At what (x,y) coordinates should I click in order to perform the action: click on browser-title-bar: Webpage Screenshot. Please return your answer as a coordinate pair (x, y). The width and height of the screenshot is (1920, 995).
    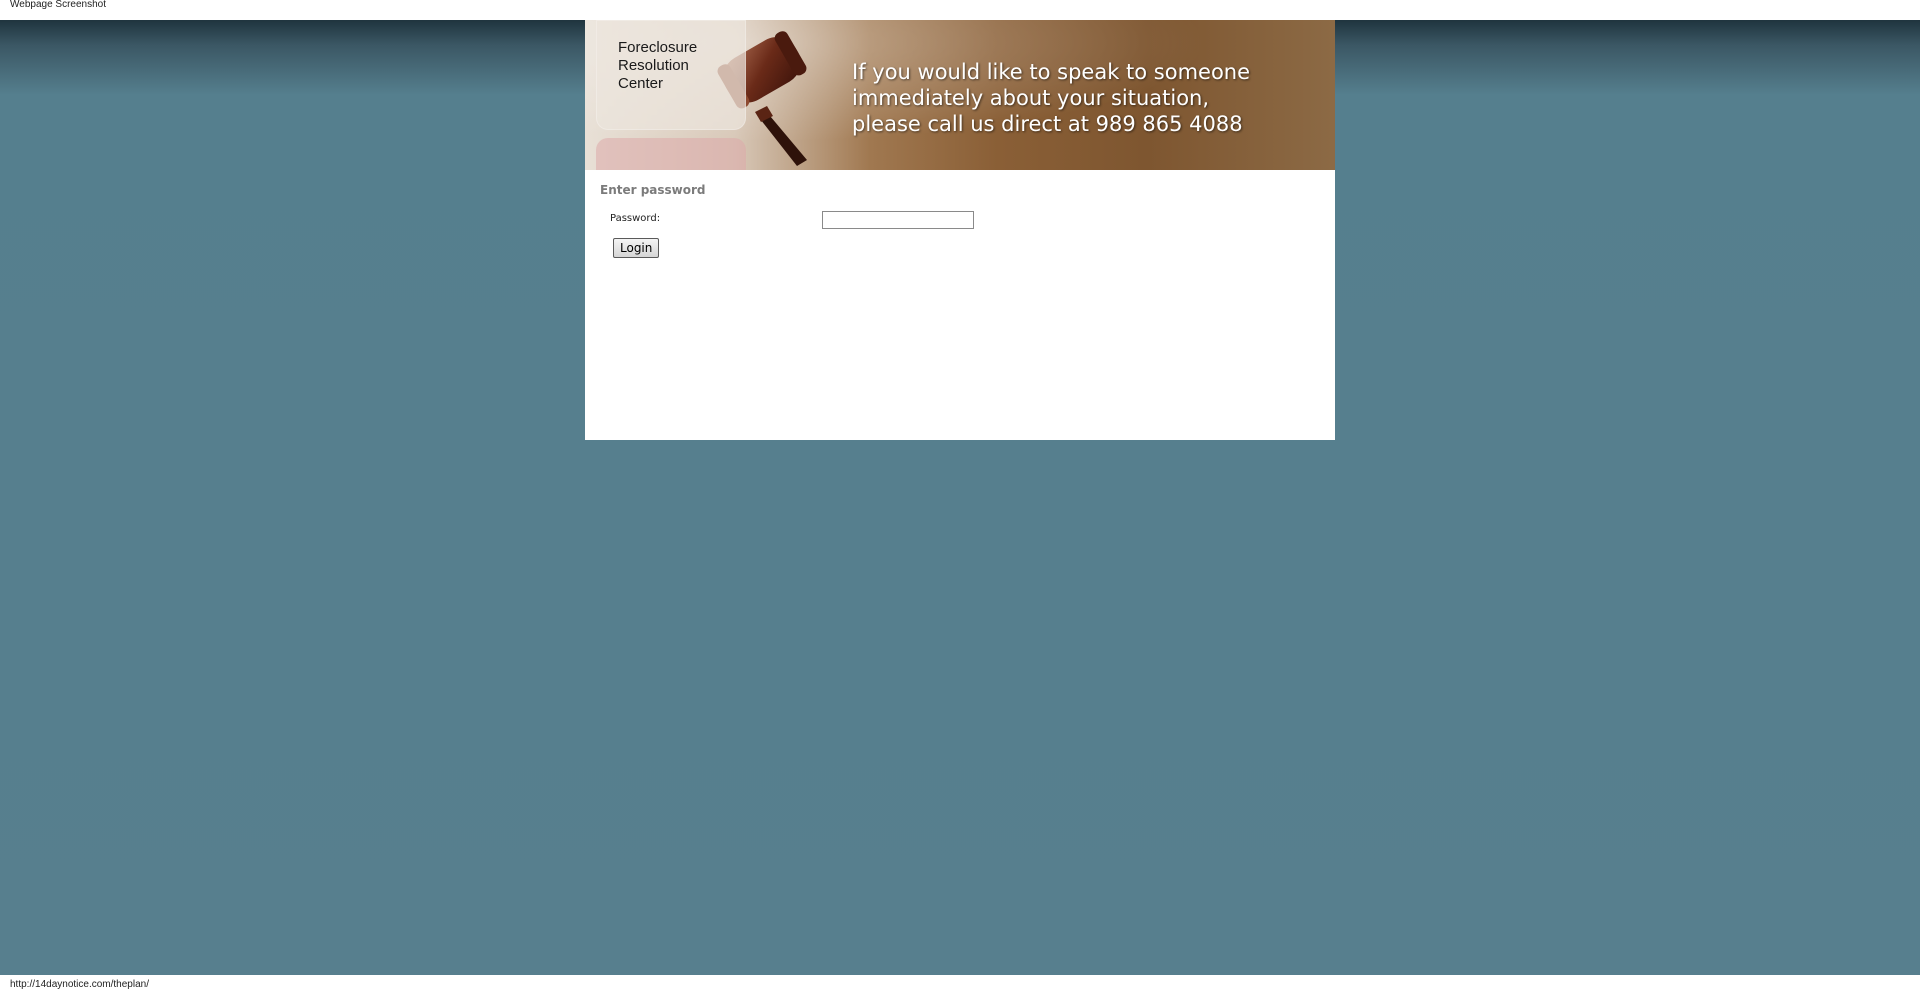
    Looking at the image, I should click on (960, 10).